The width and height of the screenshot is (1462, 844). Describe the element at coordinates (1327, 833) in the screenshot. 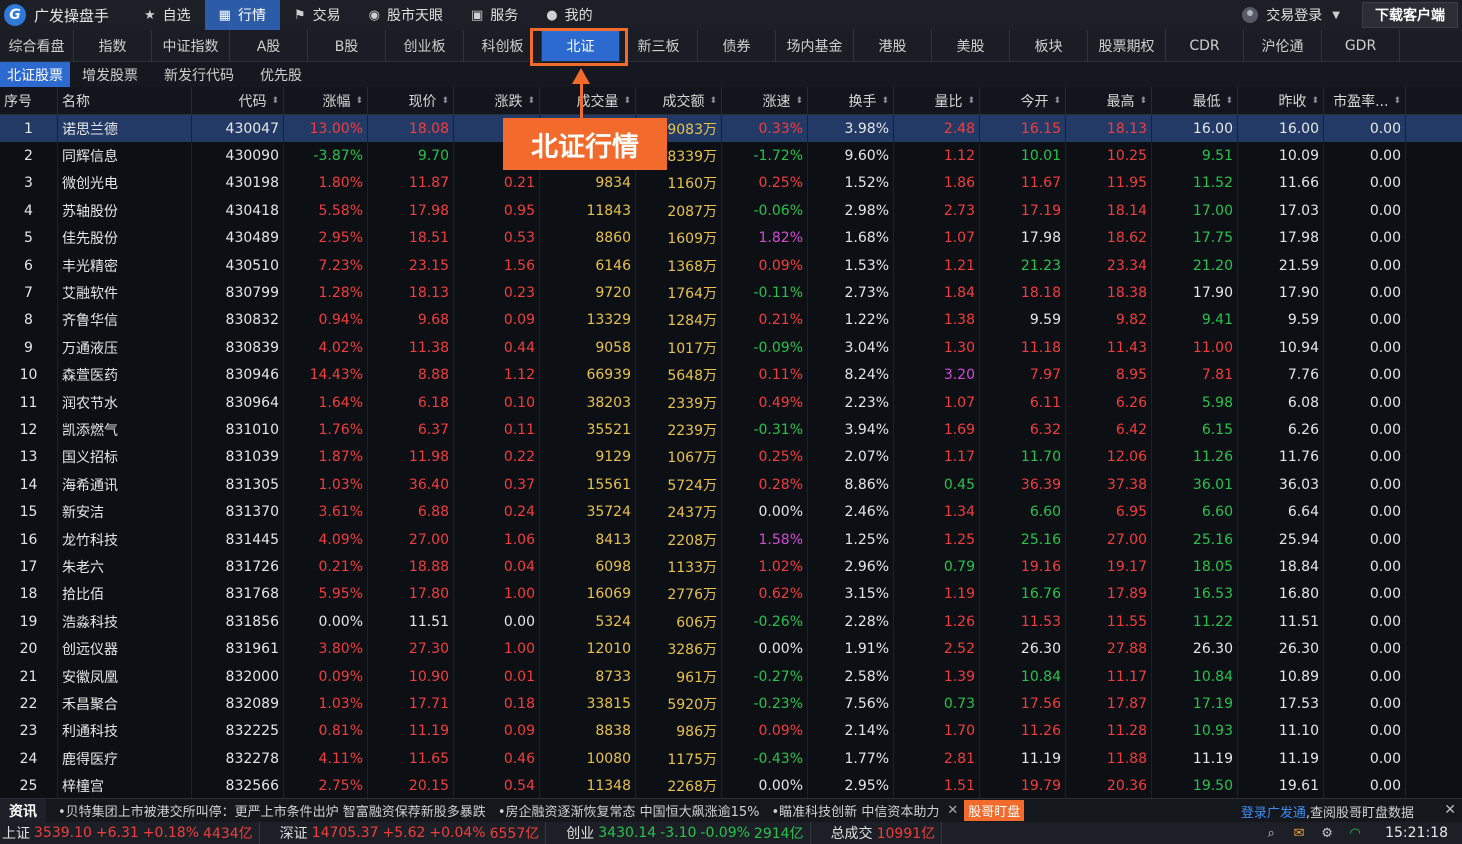

I see `gear-icon: ⚙` at that location.